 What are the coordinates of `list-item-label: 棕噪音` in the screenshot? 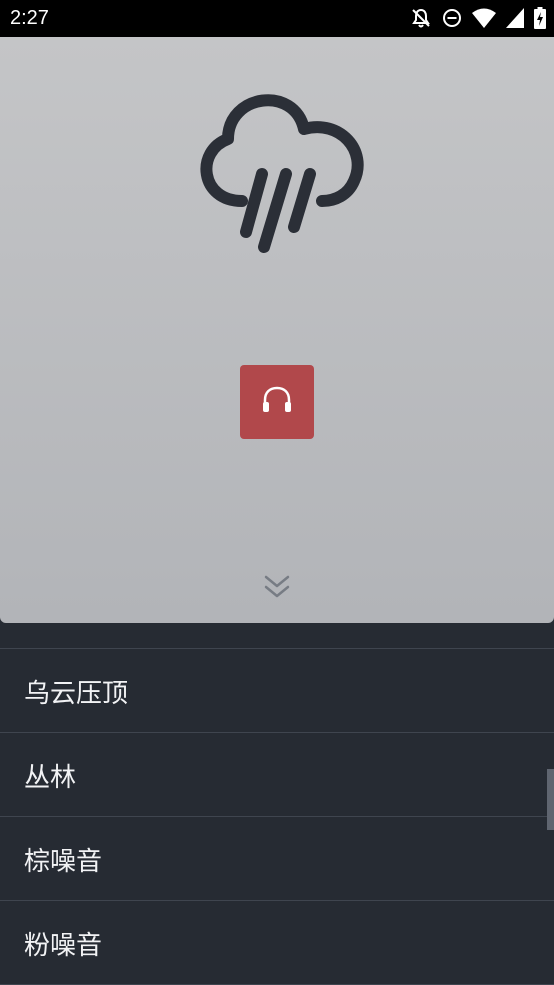 It's located at (63, 862).